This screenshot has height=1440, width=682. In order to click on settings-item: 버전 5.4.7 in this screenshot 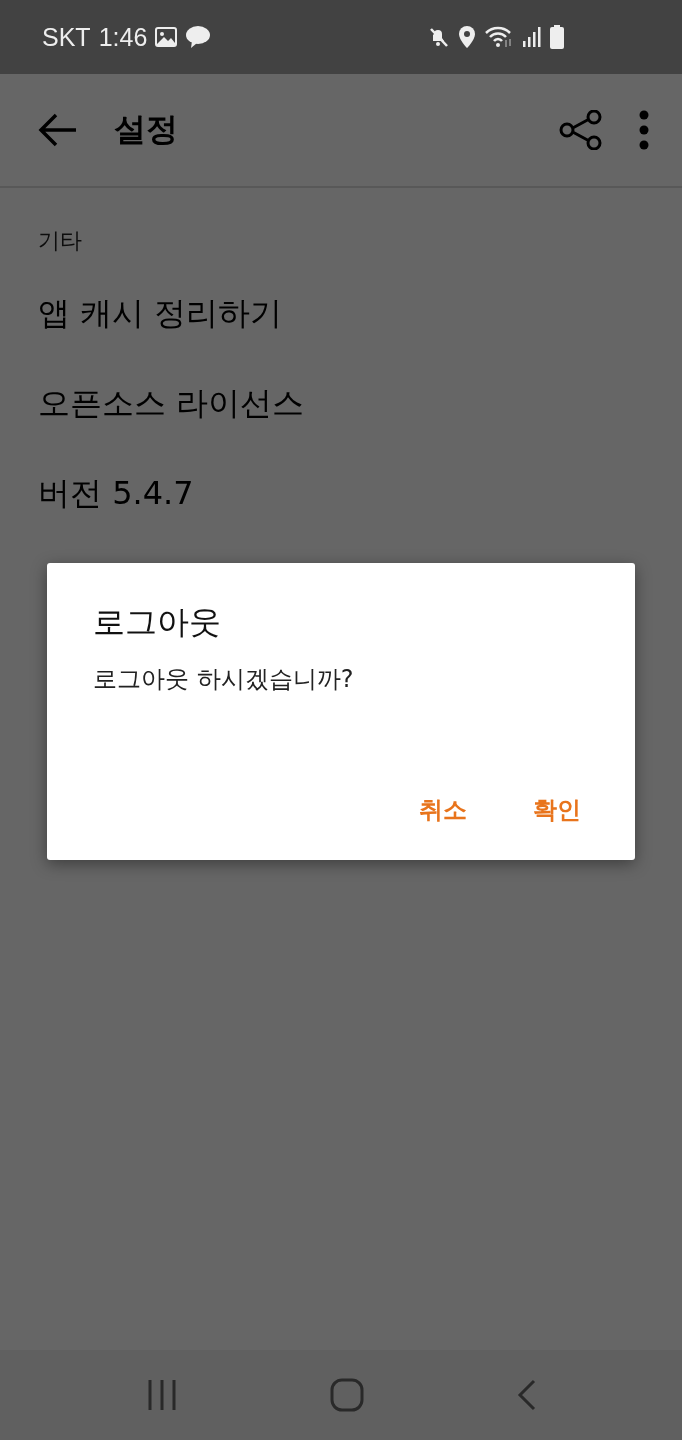, I will do `click(341, 511)`.